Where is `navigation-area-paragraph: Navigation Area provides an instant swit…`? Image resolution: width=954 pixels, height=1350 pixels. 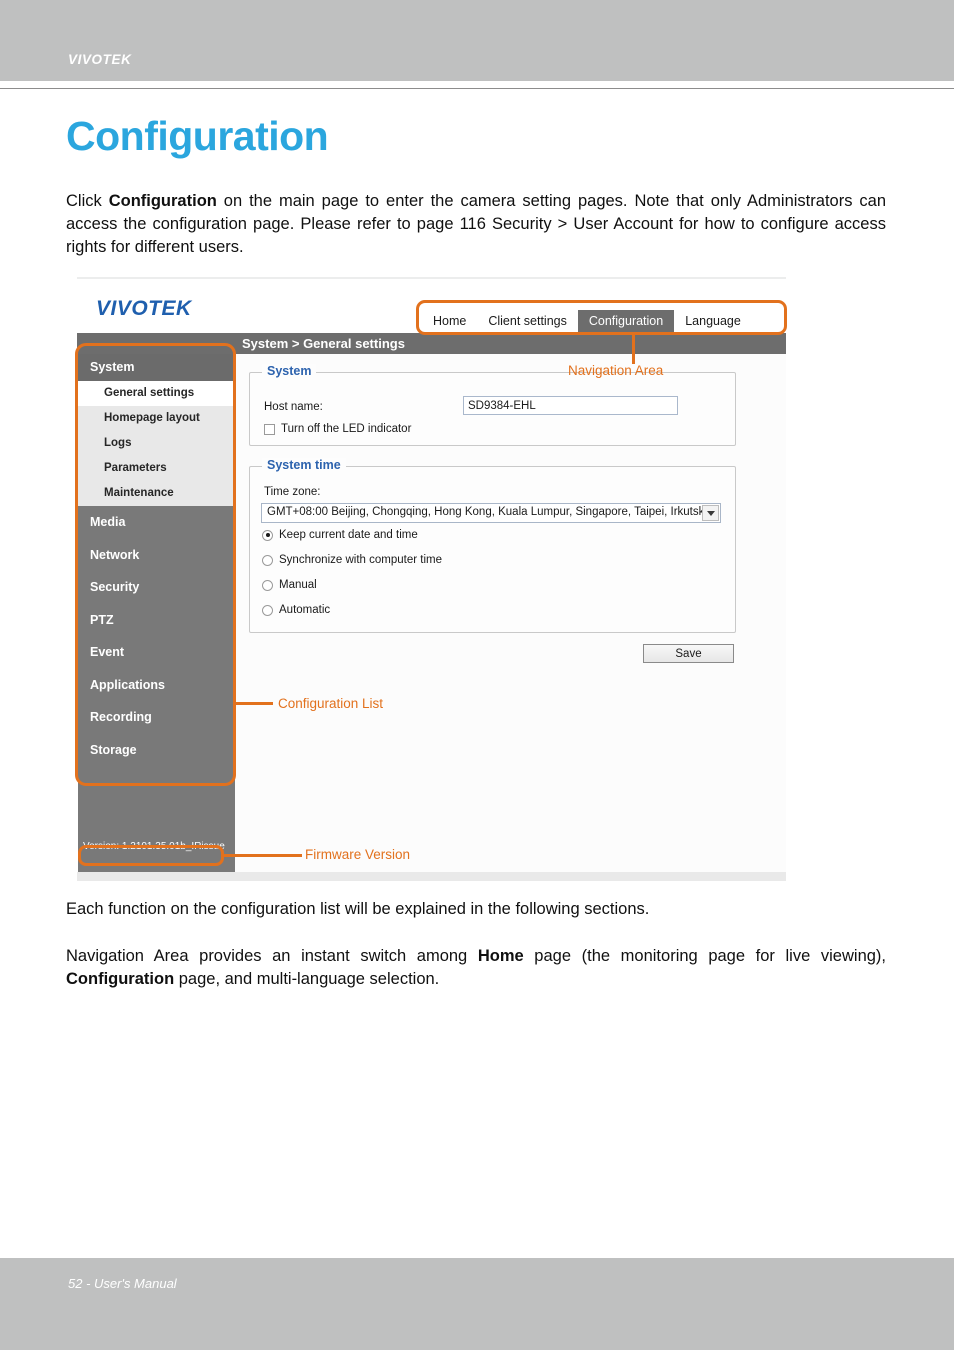 navigation-area-paragraph: Navigation Area provides an instant swit… is located at coordinates (476, 967).